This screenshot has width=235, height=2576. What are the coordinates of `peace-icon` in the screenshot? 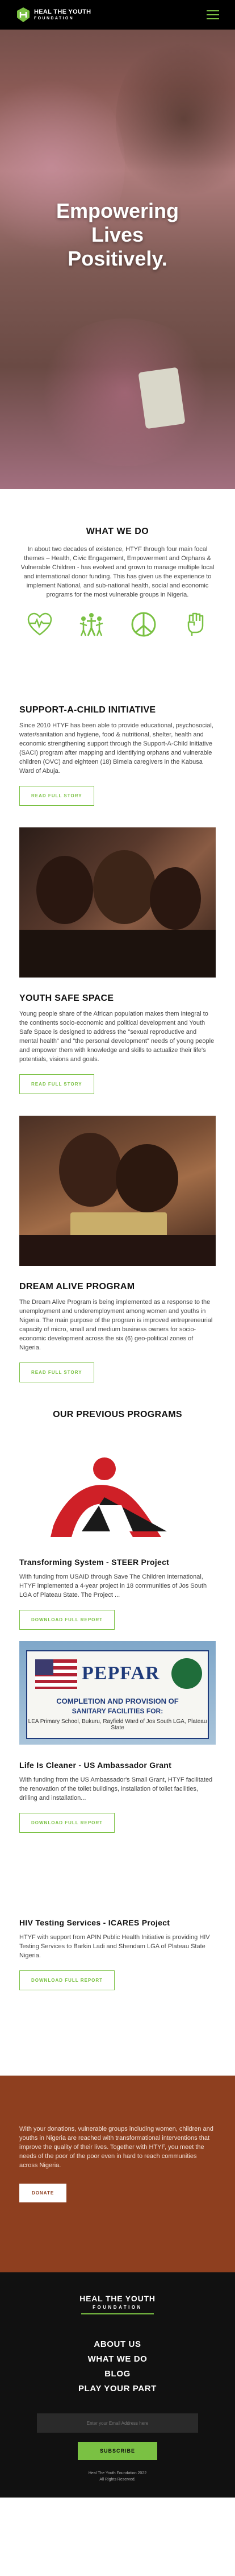 It's located at (143, 624).